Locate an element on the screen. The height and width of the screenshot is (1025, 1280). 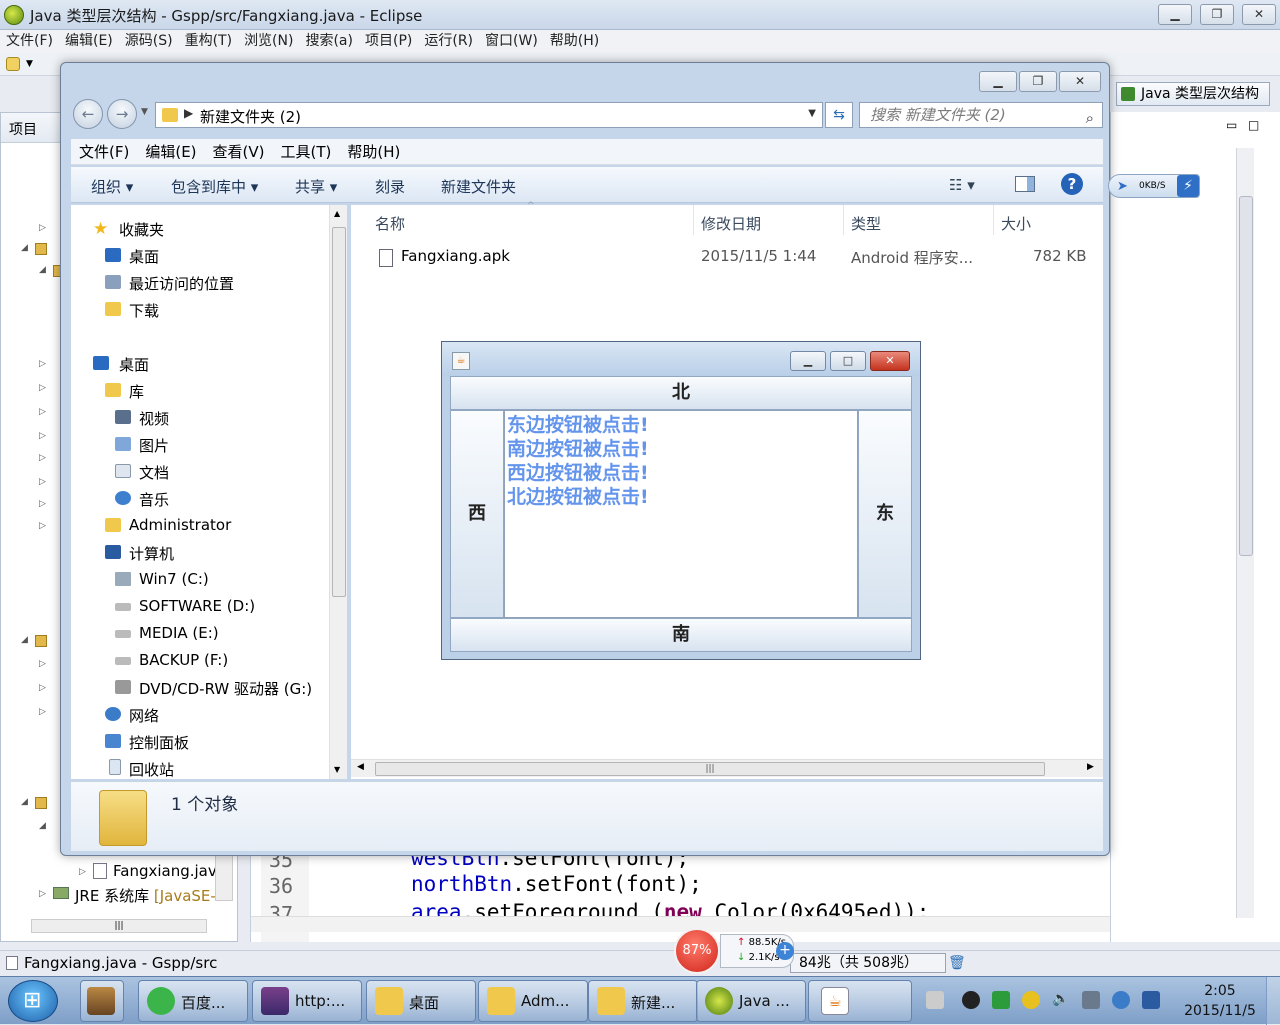
view-maximize-icon: □ is located at coordinates (1253, 125).